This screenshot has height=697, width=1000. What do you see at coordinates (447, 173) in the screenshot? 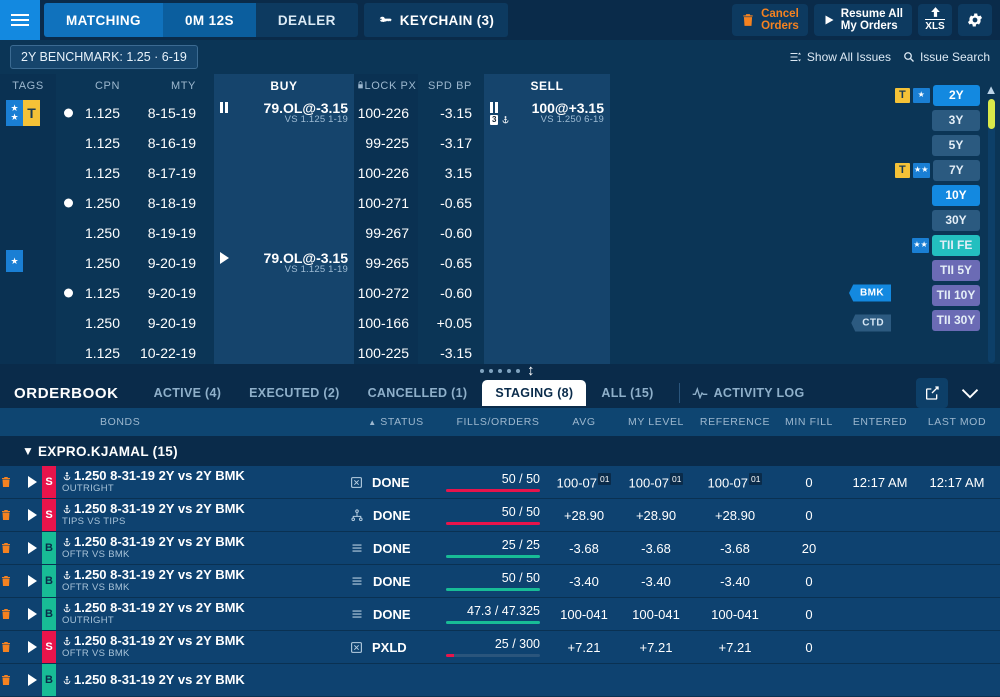
I see `blotter-row: 1.125 8-17-19 100-226 3.15` at bounding box center [447, 173].